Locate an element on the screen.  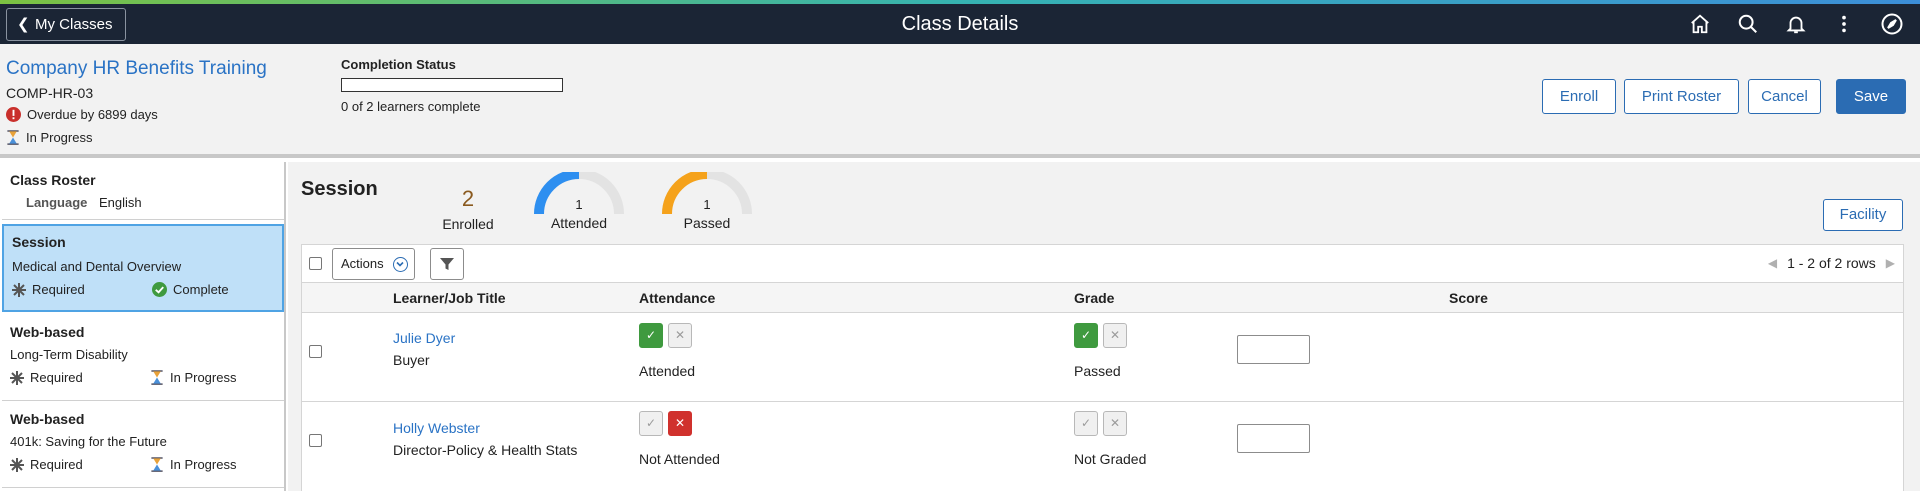
grade-status: Passed is located at coordinates (1097, 371).